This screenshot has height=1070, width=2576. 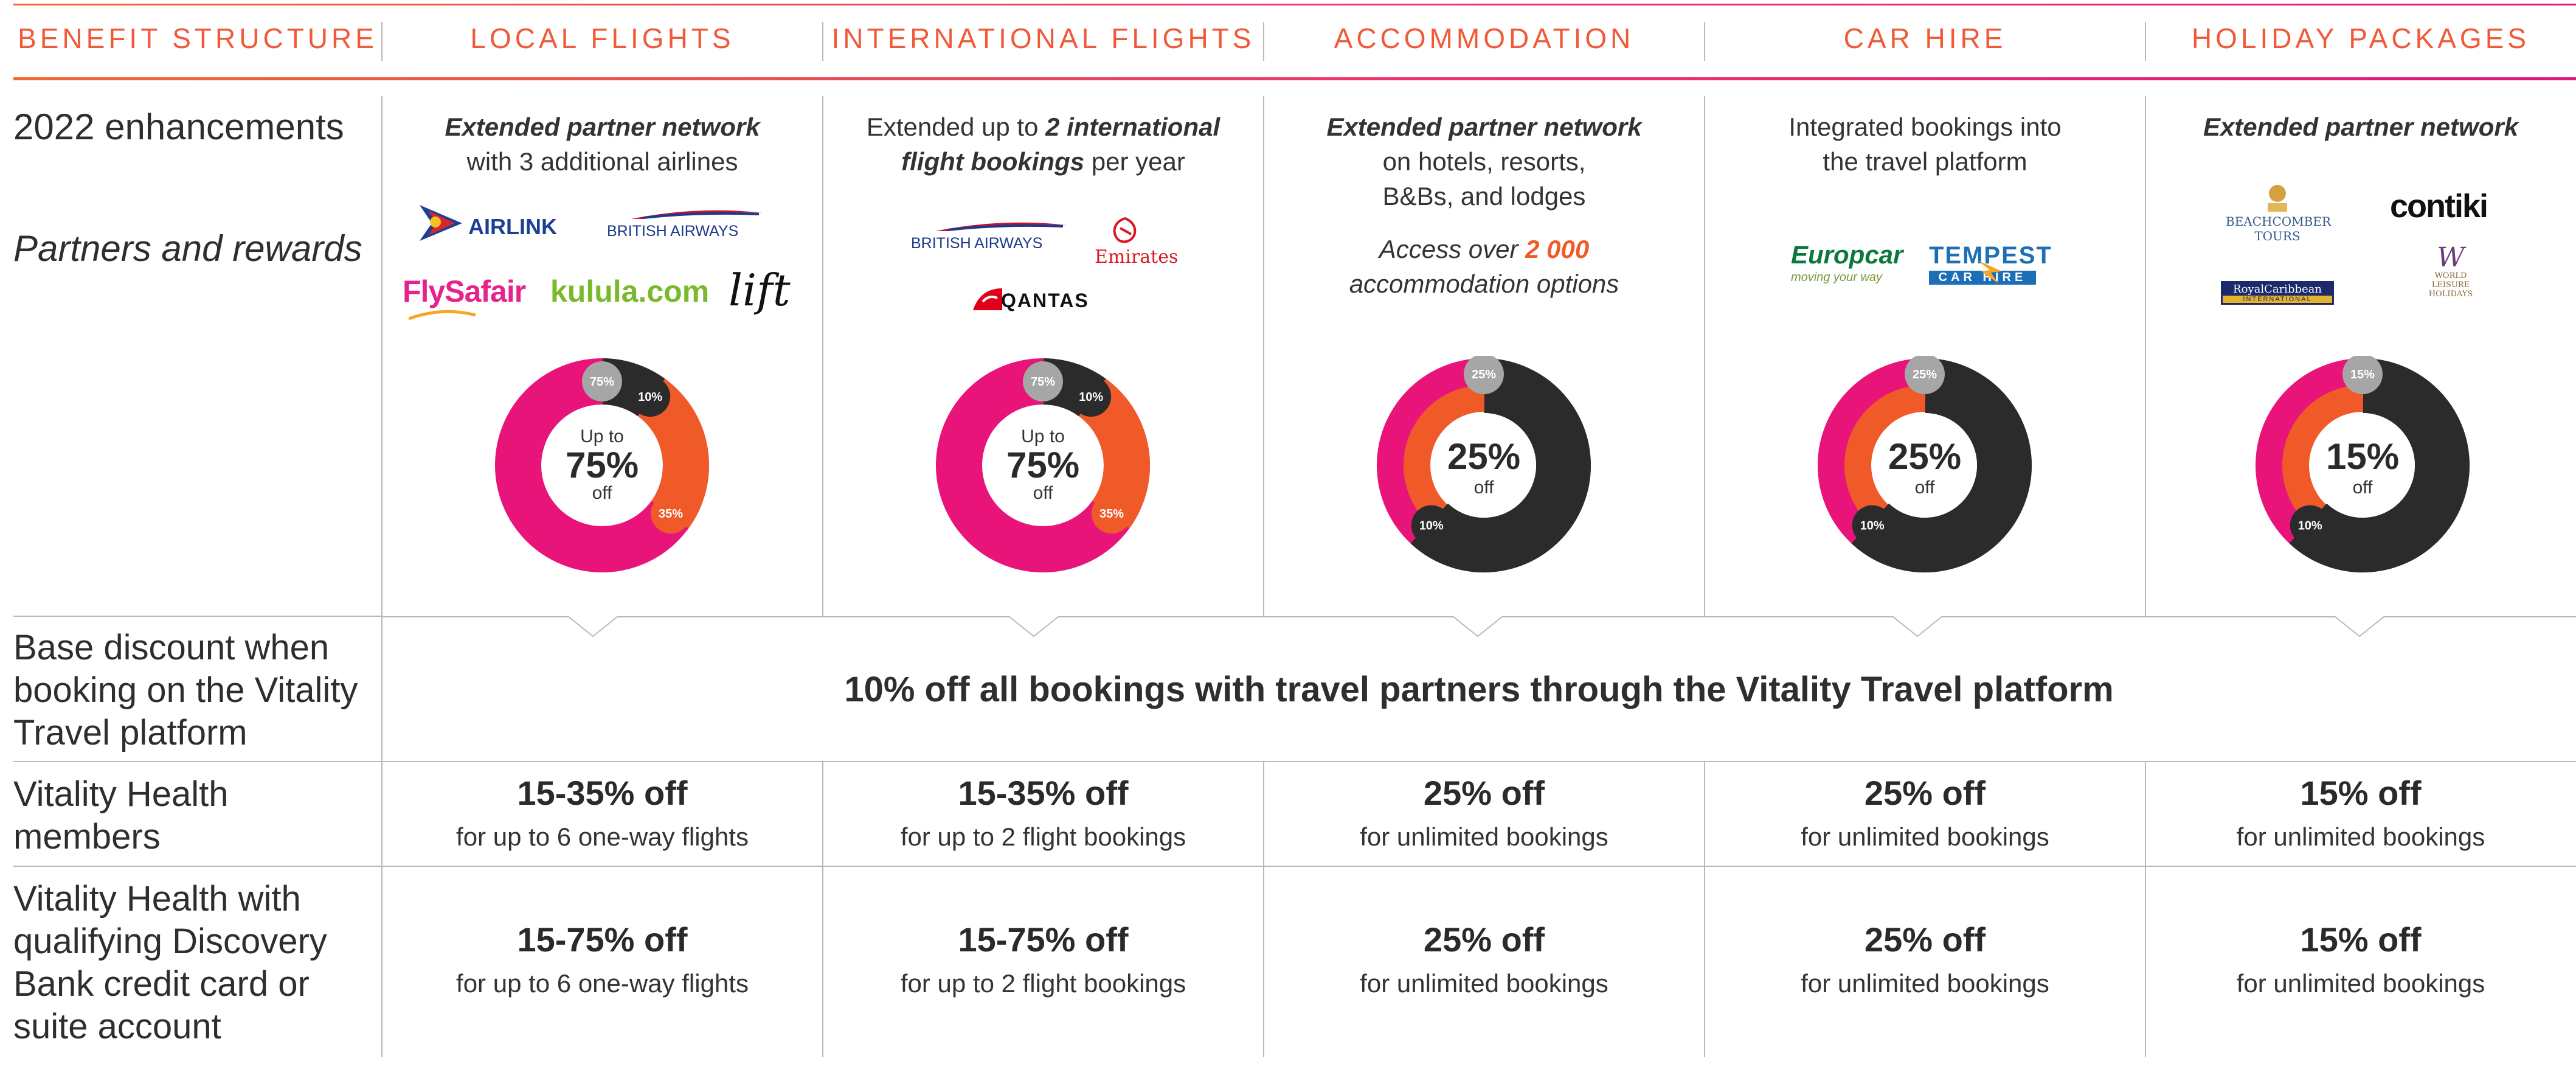 What do you see at coordinates (1043, 38) in the screenshot?
I see `header-international-flights: INTERNATIONAL FLIGHTS` at bounding box center [1043, 38].